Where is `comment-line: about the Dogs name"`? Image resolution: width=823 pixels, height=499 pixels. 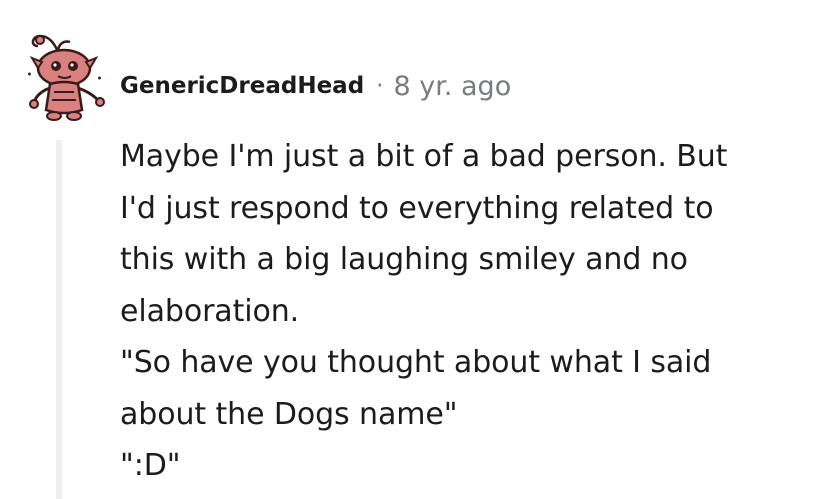 comment-line: about the Dogs name" is located at coordinates (289, 414).